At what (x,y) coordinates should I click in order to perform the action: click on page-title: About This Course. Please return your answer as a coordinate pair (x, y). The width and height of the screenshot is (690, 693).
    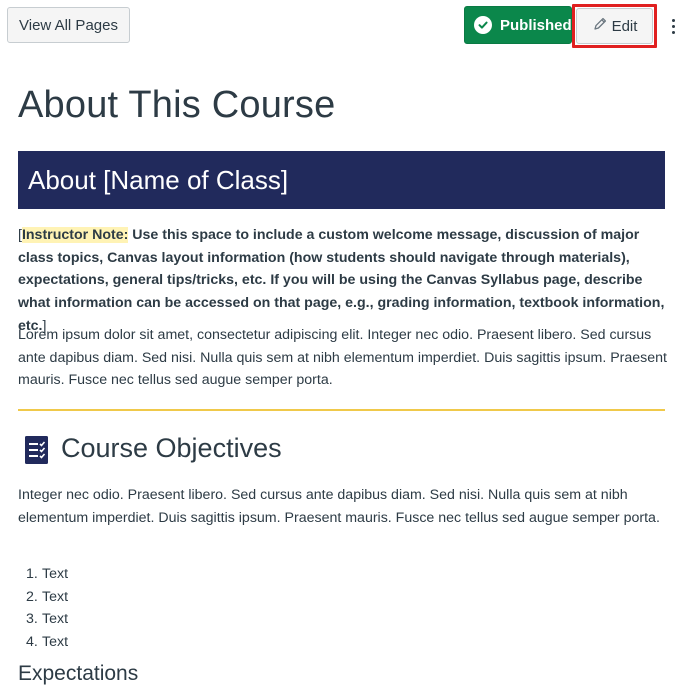
    Looking at the image, I should click on (177, 105).